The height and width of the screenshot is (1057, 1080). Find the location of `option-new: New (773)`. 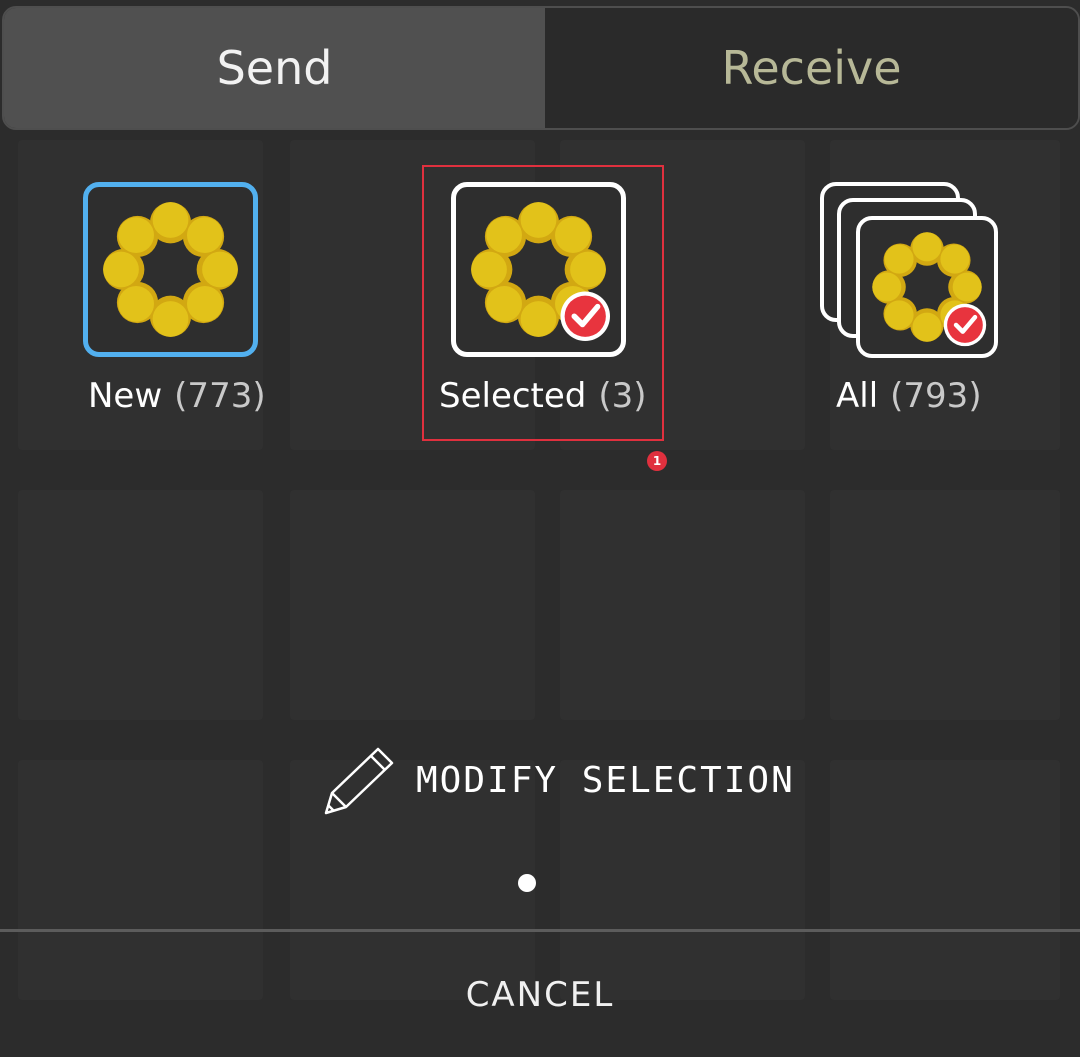

option-new: New (773) is located at coordinates (180, 300).